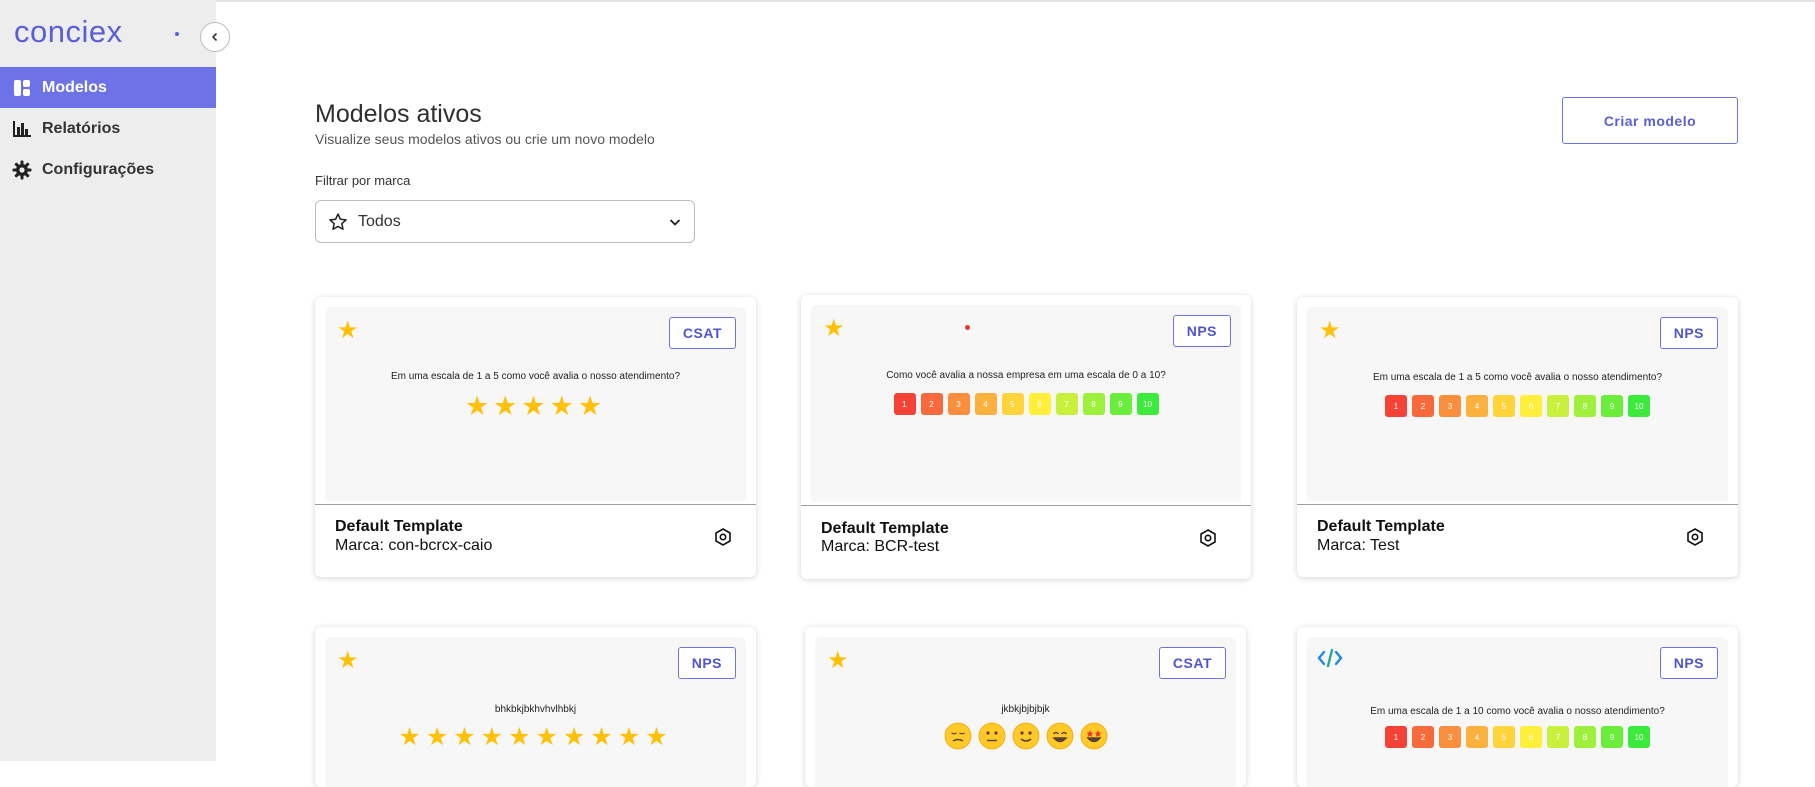 Image resolution: width=1815 pixels, height=787 pixels. What do you see at coordinates (98, 169) in the screenshot?
I see `sidebar-item-label: Configurações` at bounding box center [98, 169].